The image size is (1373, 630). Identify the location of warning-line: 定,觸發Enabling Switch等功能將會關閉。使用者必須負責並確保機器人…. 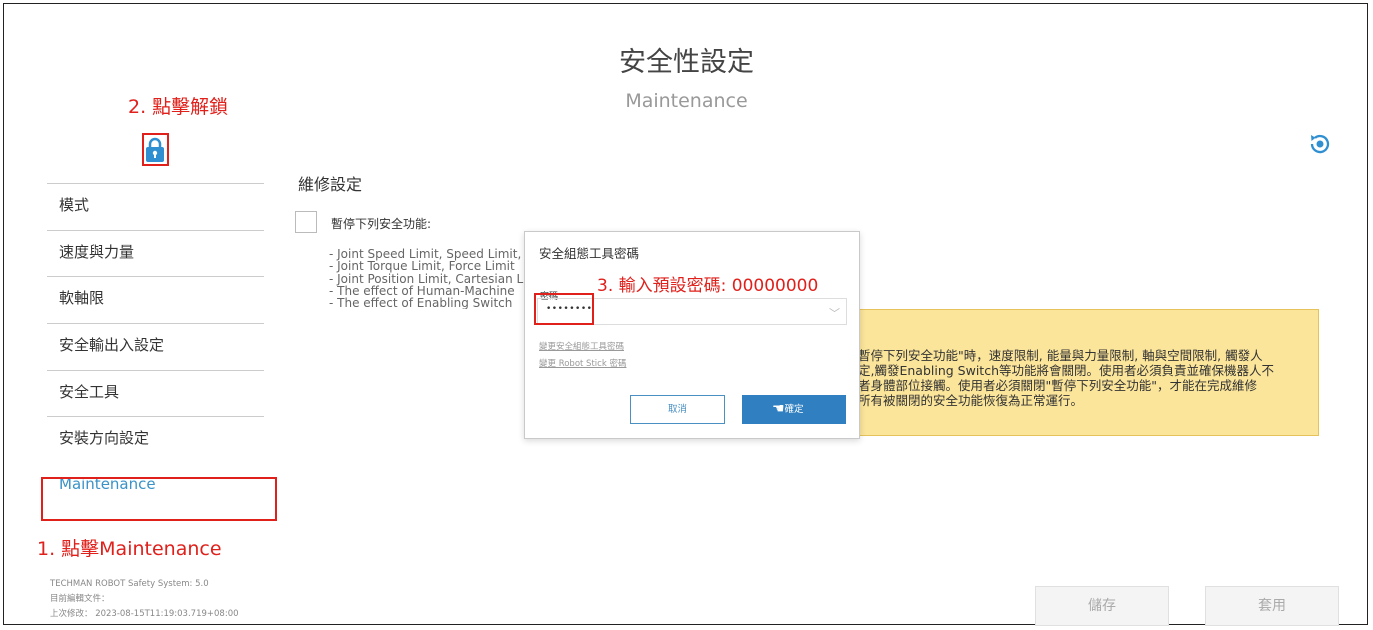
(1066, 370).